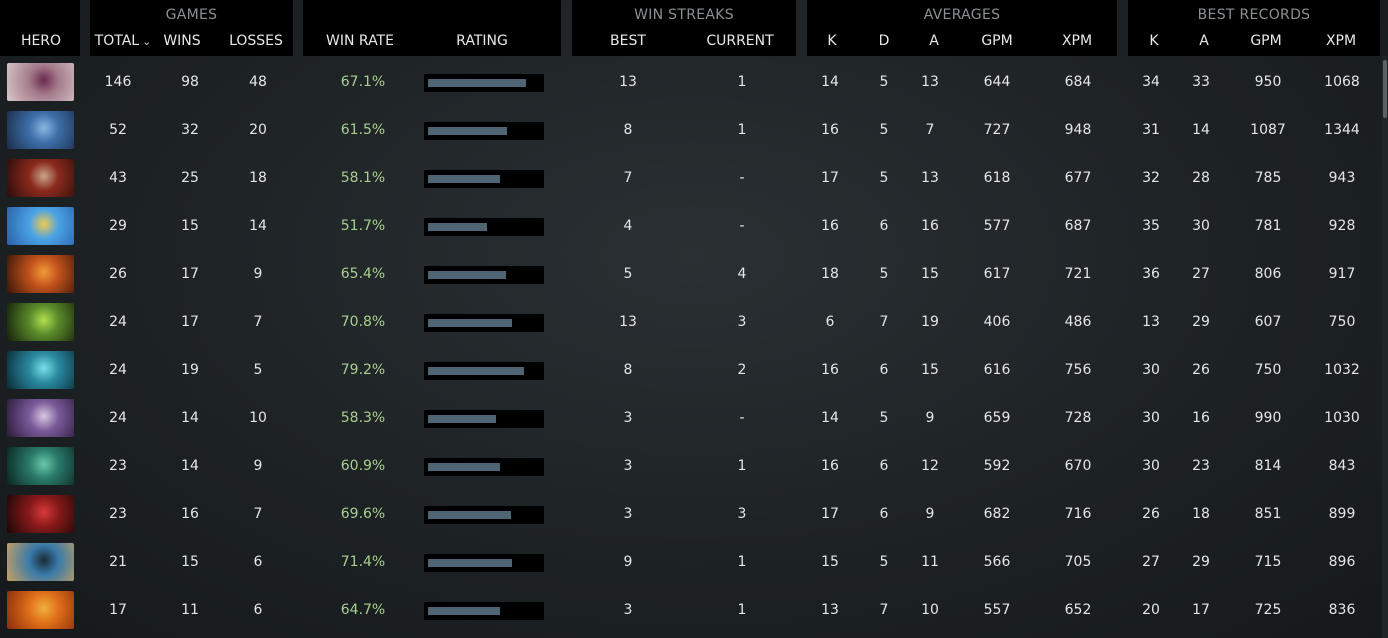  I want to click on best-streak-cell: 13, so click(628, 82).